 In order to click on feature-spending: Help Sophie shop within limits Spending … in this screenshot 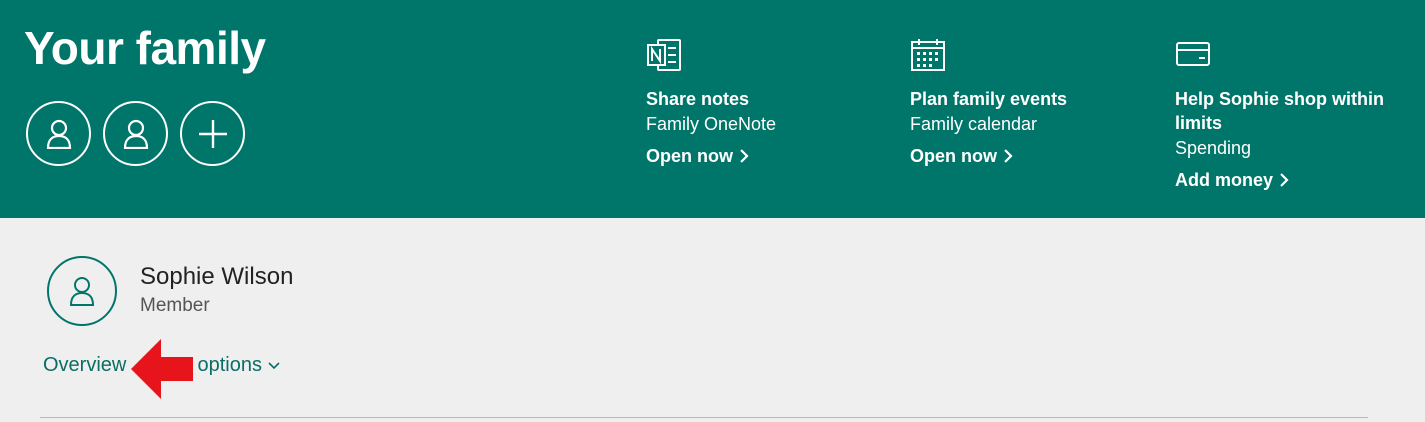, I will do `click(1290, 115)`.